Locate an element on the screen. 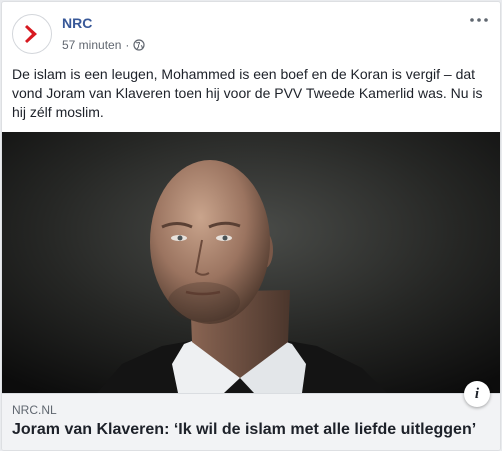 The width and height of the screenshot is (502, 451). nrc-logo-icon is located at coordinates (31, 34).